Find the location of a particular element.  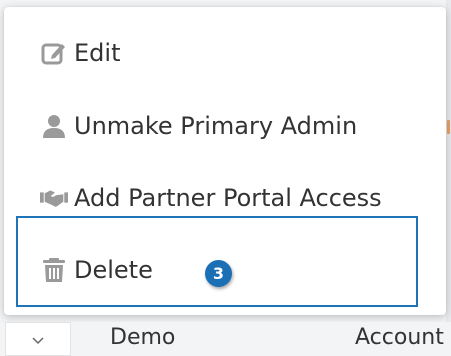

background-edge-mark is located at coordinates (448, 127).